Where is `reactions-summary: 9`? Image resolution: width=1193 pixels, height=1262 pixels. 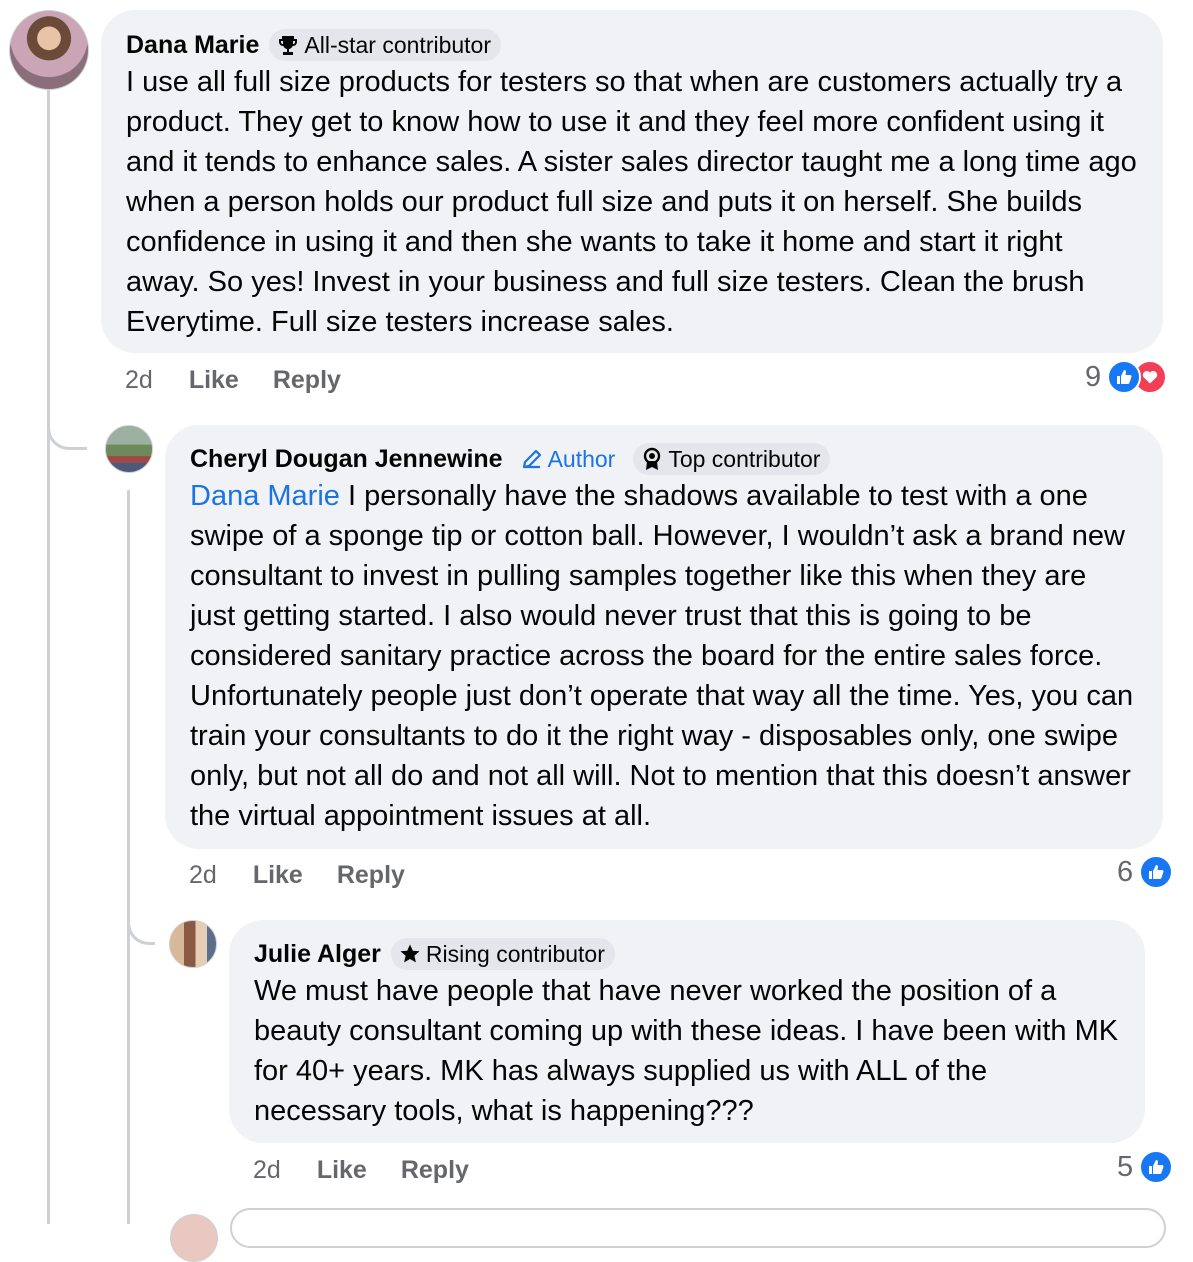 reactions-summary: 9 is located at coordinates (1126, 377).